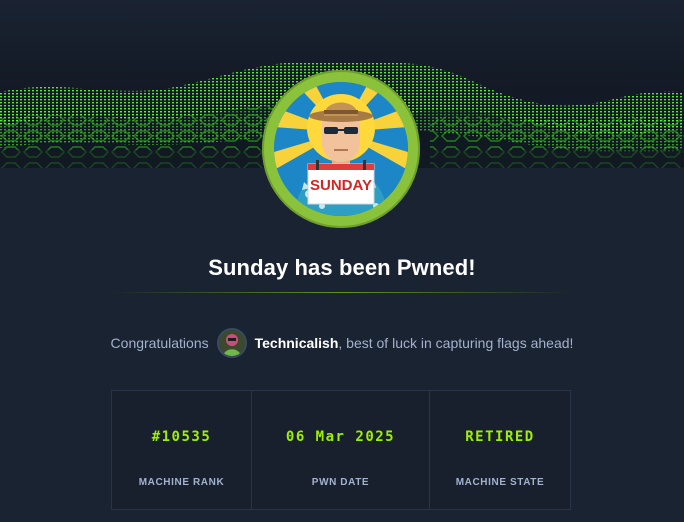  Describe the element at coordinates (181, 437) in the screenshot. I see `machine-rank-value: #10535` at that location.